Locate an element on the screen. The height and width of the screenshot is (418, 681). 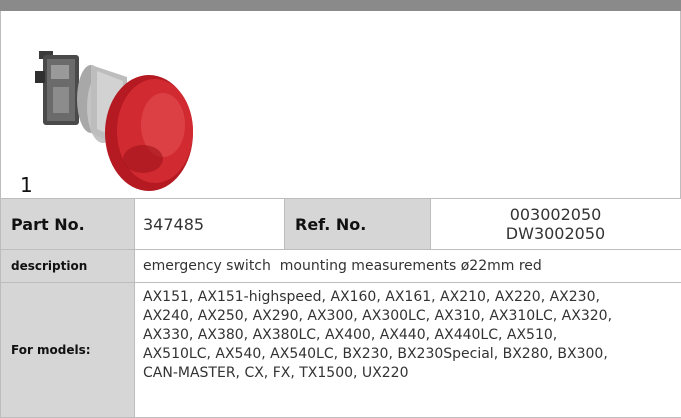
ref-no-value: 003002050 DW3002050 is located at coordinates (556, 224).